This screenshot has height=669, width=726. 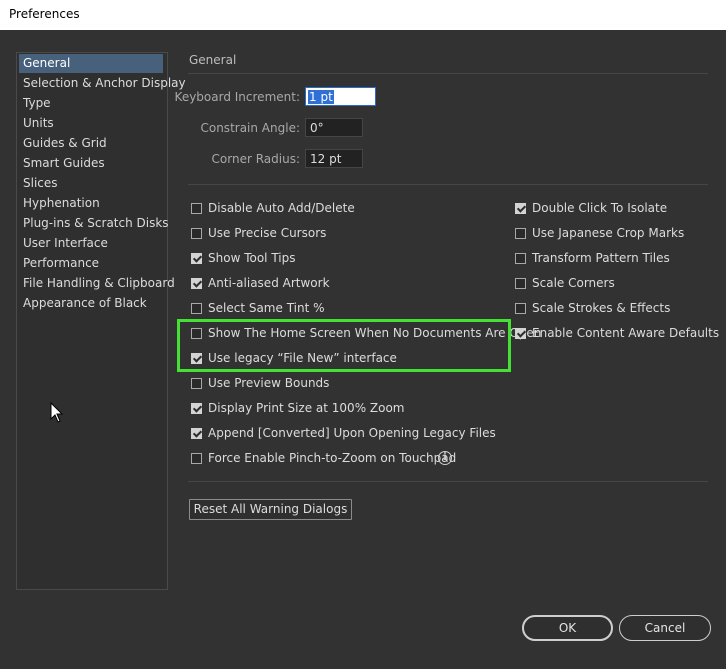 What do you see at coordinates (344, 345) in the screenshot?
I see `highlight-box` at bounding box center [344, 345].